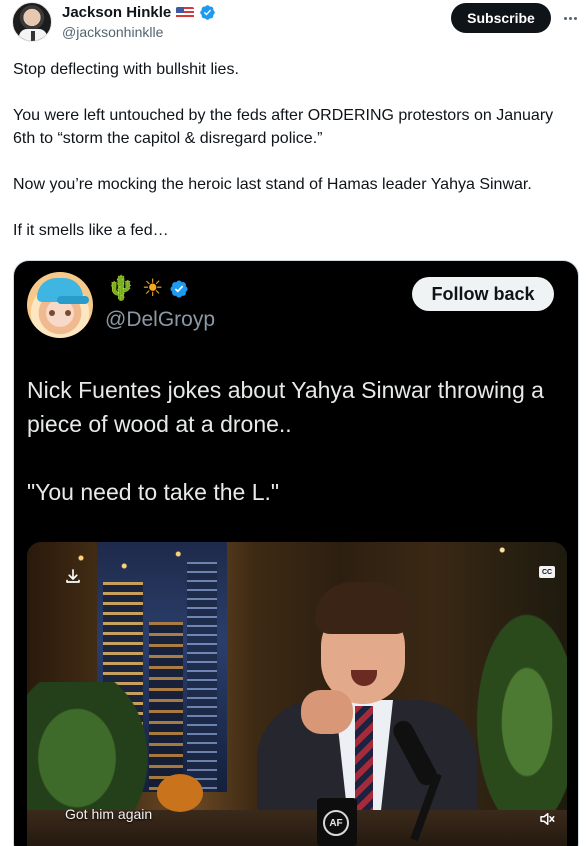 The height and width of the screenshot is (846, 587). What do you see at coordinates (32, 22) in the screenshot?
I see `author-avatar` at bounding box center [32, 22].